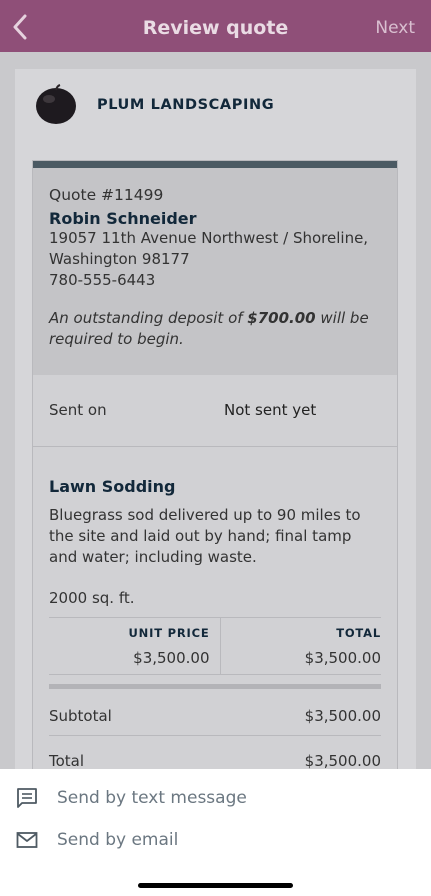 This screenshot has width=431, height=896. Describe the element at coordinates (270, 410) in the screenshot. I see `sent-on-value: Not sent yet` at that location.